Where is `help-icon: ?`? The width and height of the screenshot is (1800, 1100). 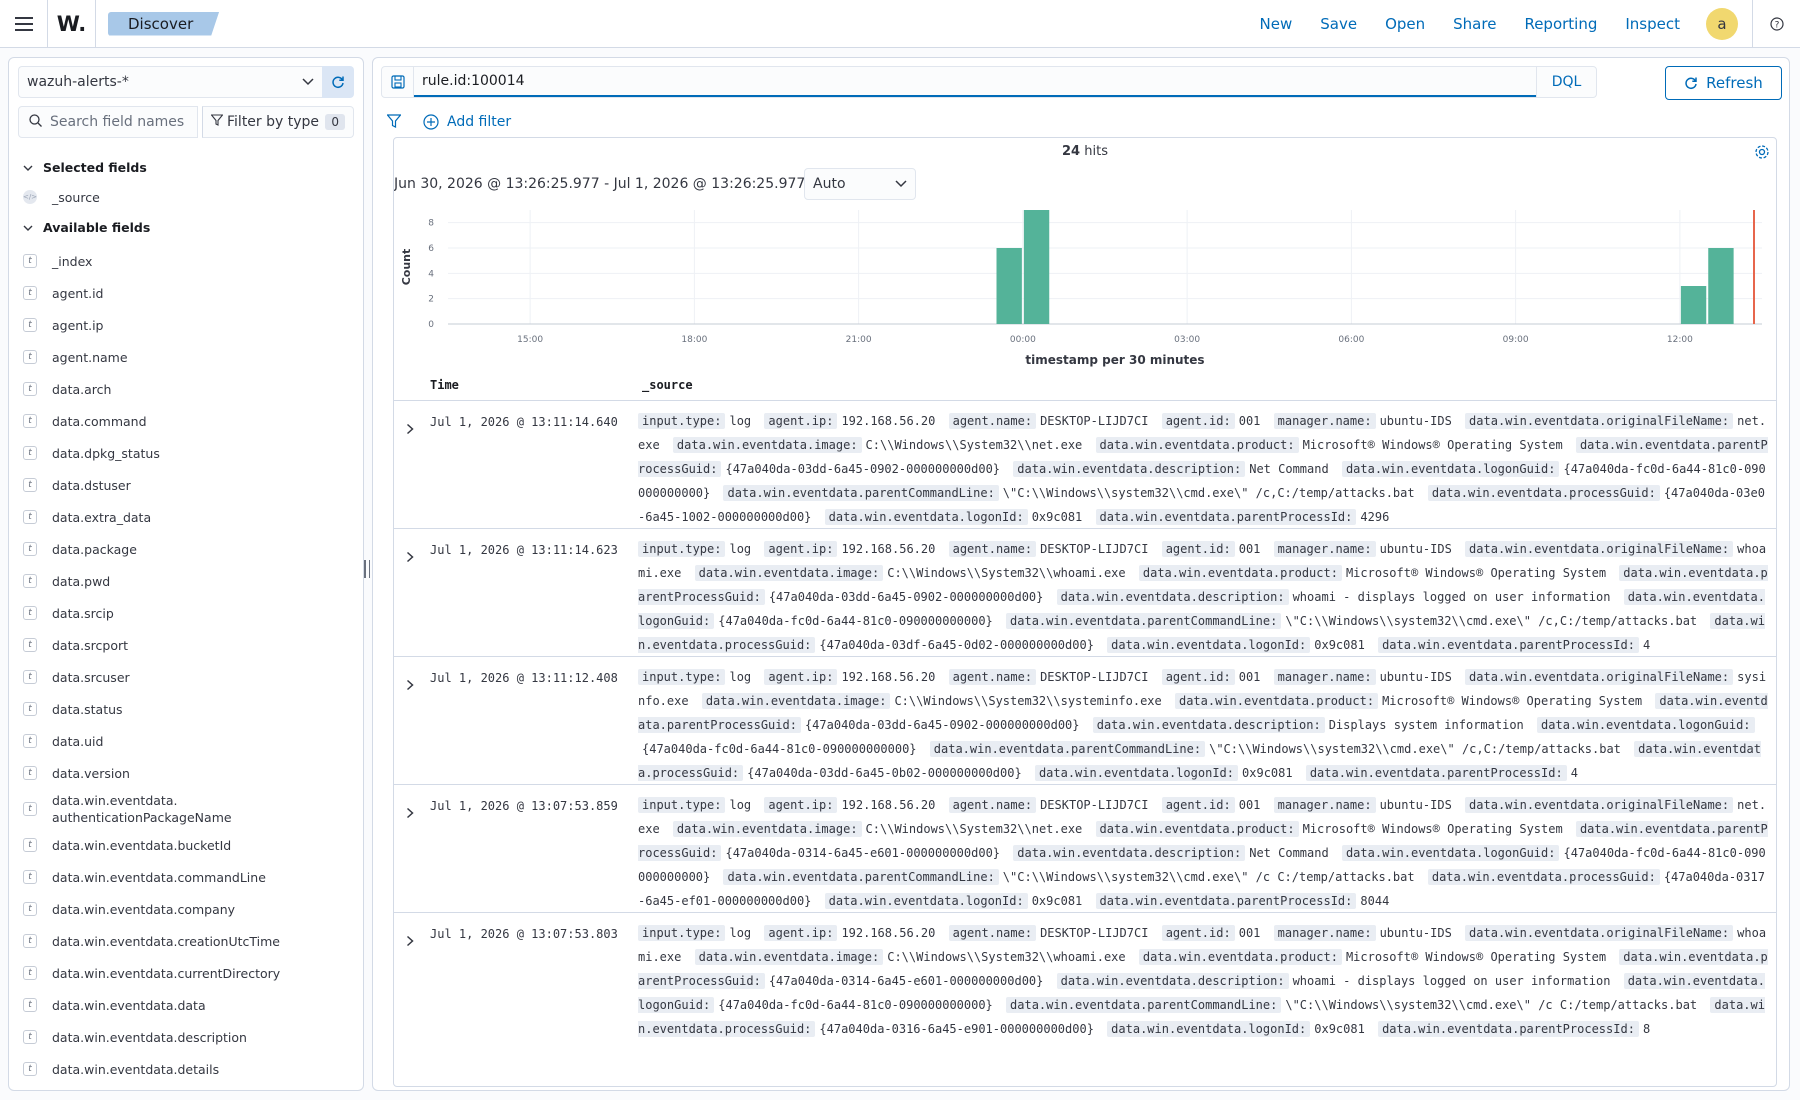 help-icon: ? is located at coordinates (1776, 24).